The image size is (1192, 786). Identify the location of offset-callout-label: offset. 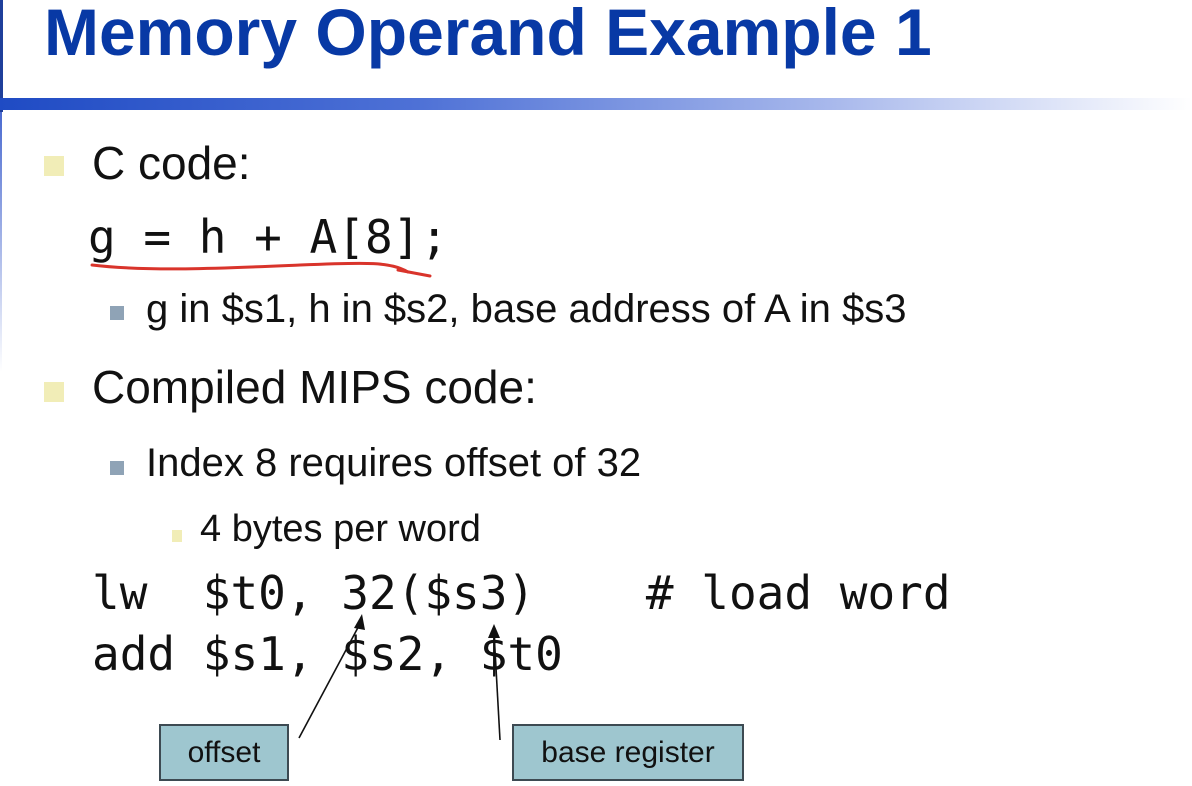
(224, 752).